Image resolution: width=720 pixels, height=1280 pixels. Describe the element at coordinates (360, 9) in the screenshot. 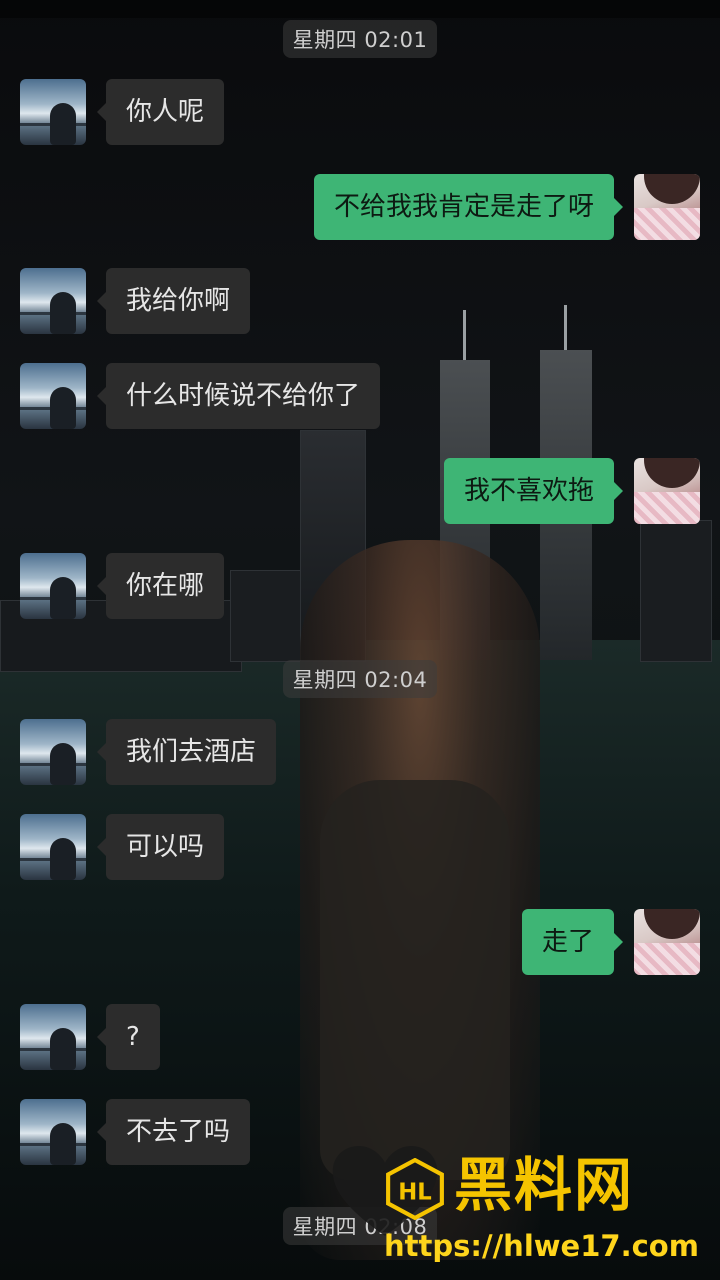

I see `top-status-strip` at that location.